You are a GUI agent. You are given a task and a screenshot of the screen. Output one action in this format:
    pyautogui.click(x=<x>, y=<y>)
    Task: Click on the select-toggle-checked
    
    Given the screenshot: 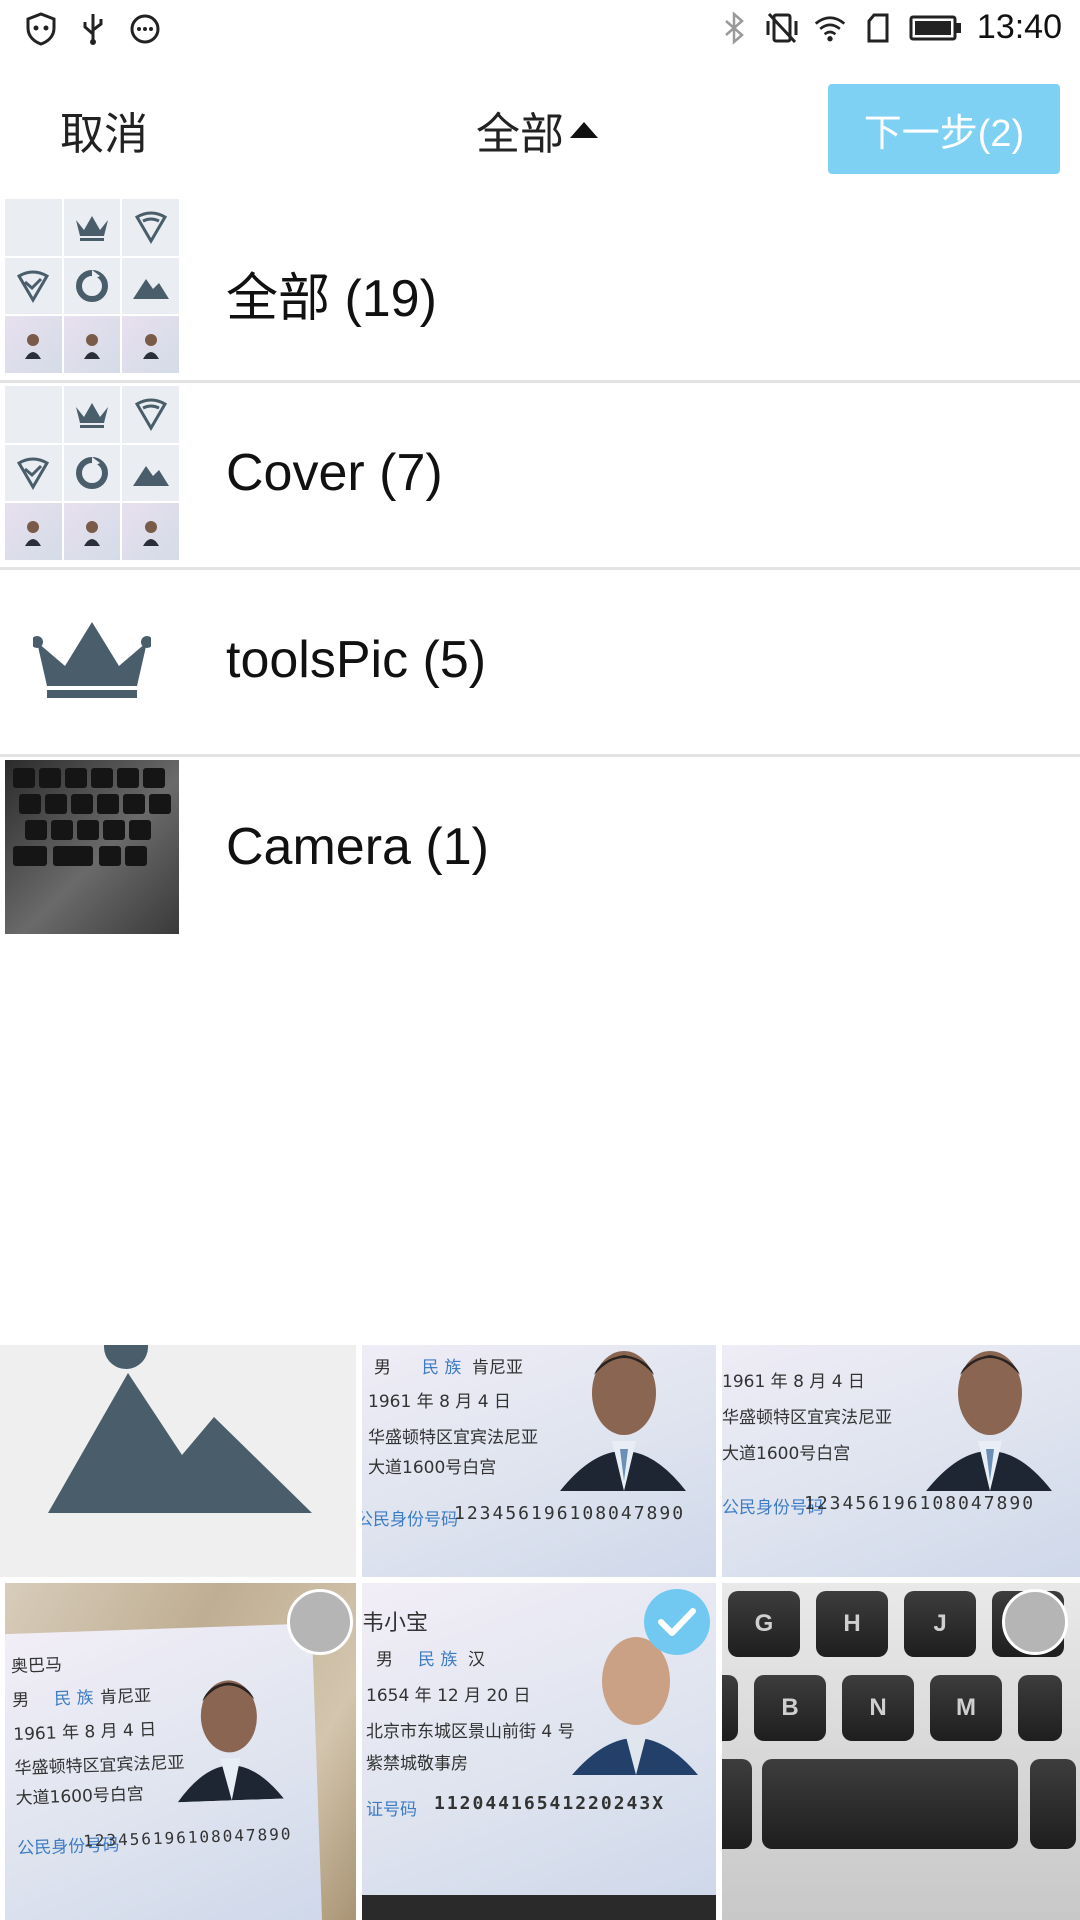 What is the action you would take?
    pyautogui.click(x=677, y=1622)
    